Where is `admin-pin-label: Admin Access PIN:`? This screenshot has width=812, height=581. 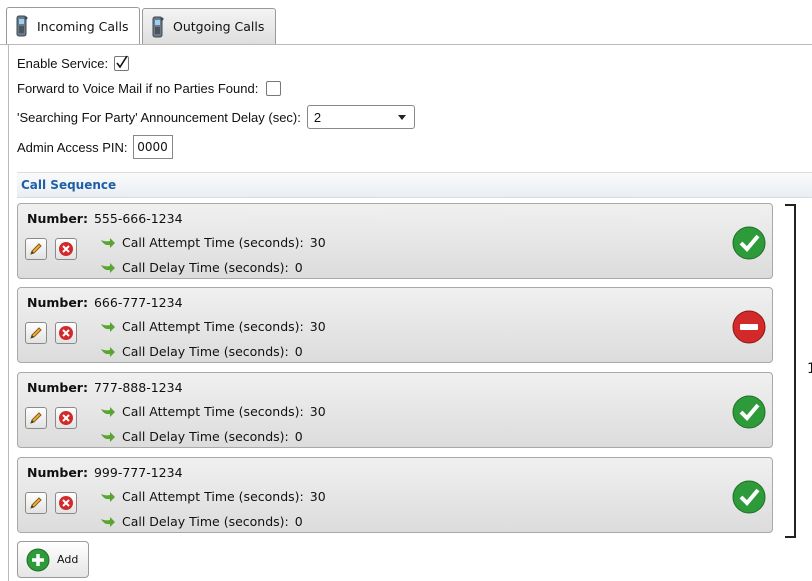
admin-pin-label: Admin Access PIN: is located at coordinates (72, 147).